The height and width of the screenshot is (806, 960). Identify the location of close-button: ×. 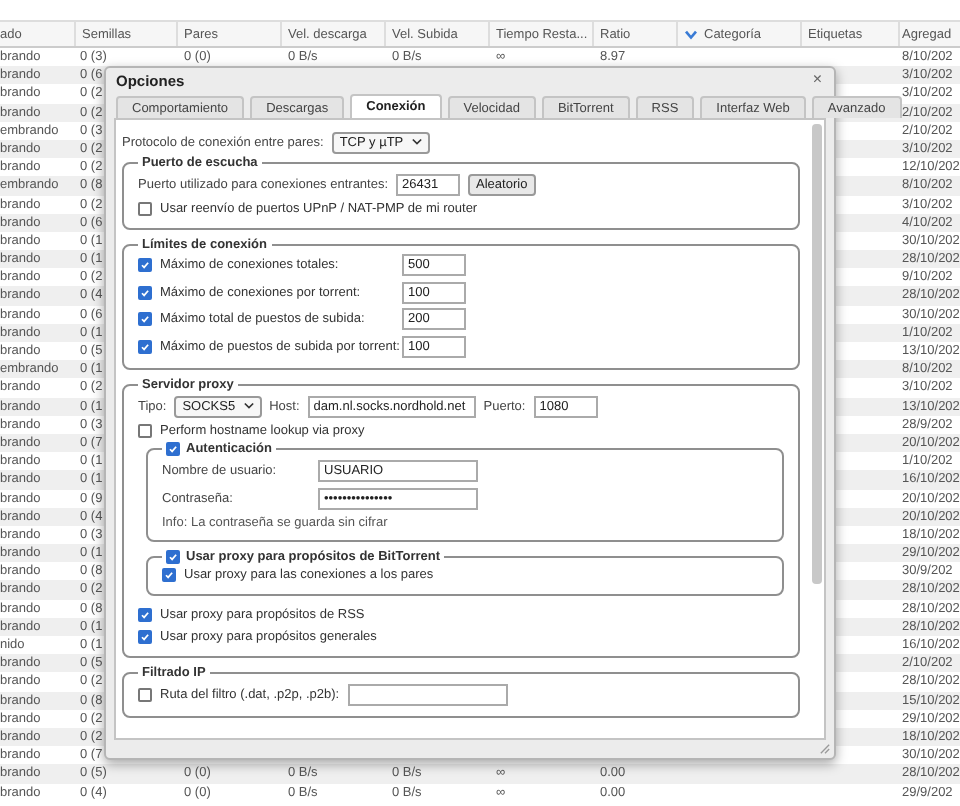
(817, 80).